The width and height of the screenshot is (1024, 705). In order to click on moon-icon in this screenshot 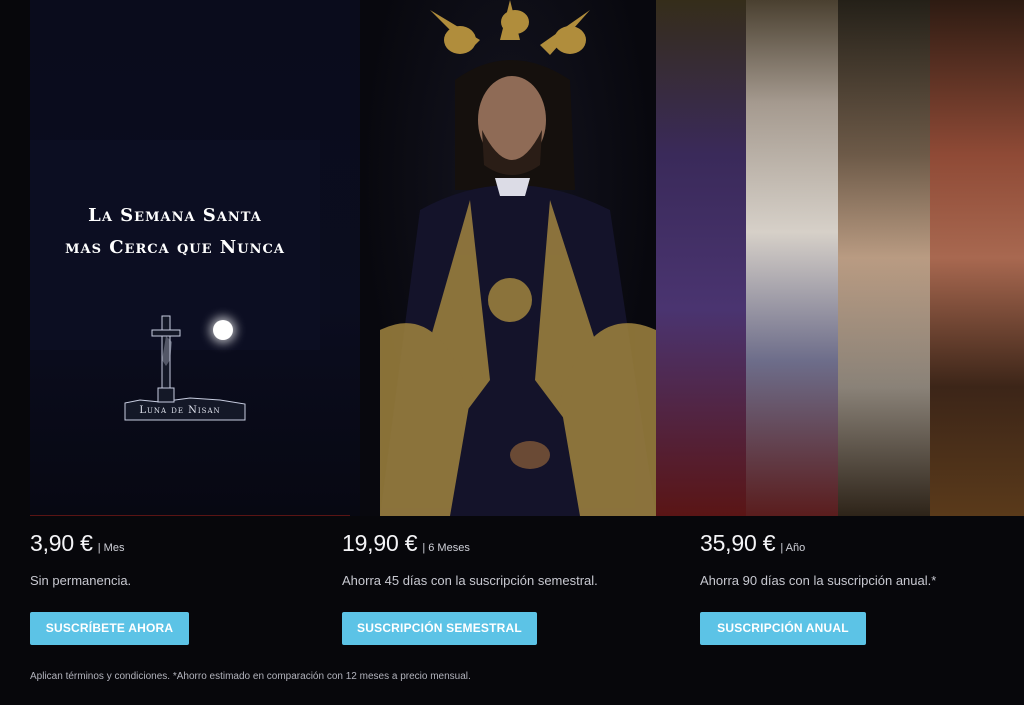, I will do `click(223, 330)`.